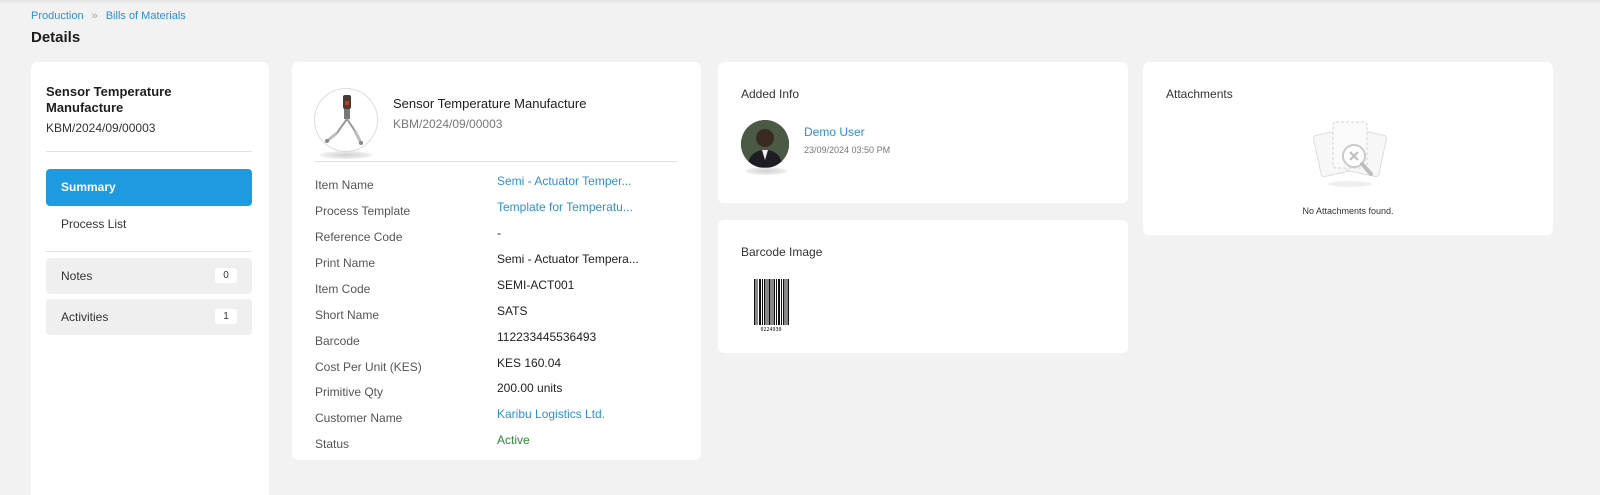 This screenshot has width=1600, height=495. I want to click on attachments-card: Attachments No Attachments found., so click(1348, 148).